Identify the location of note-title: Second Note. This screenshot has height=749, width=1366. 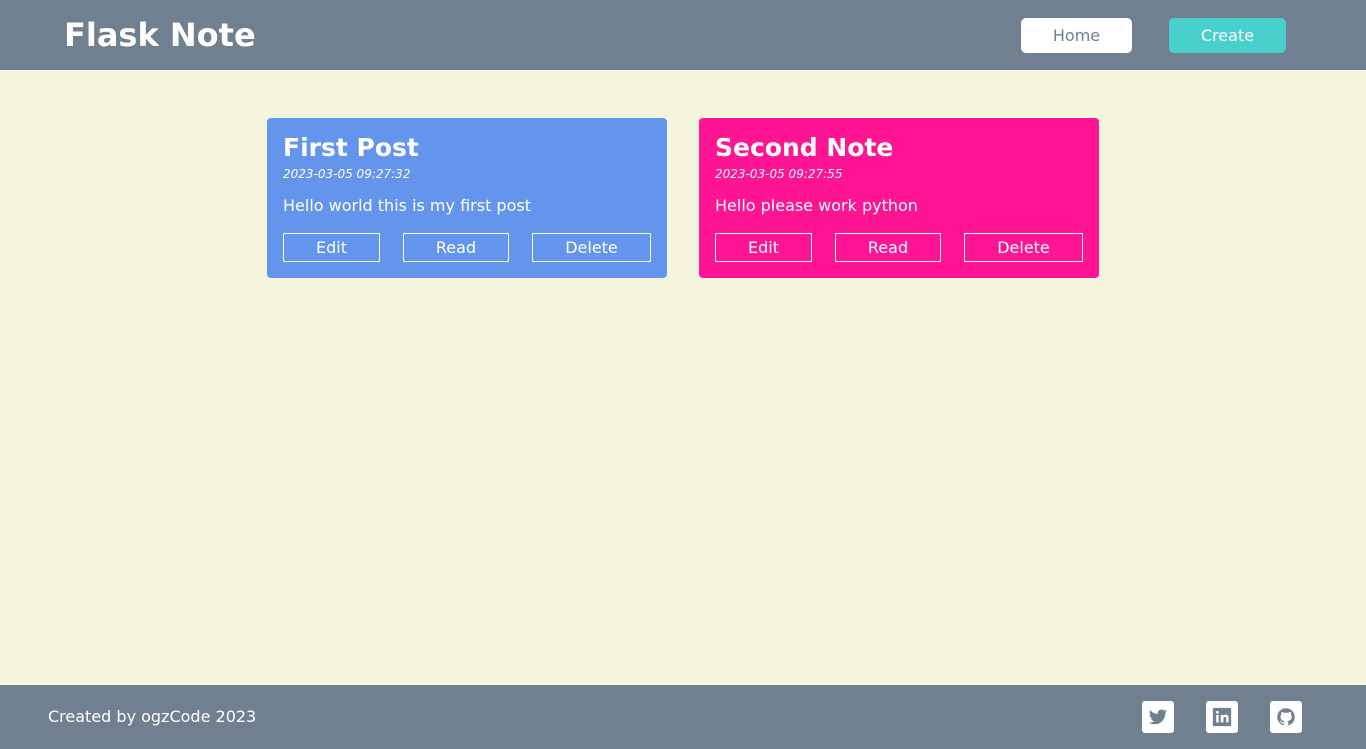
(804, 147).